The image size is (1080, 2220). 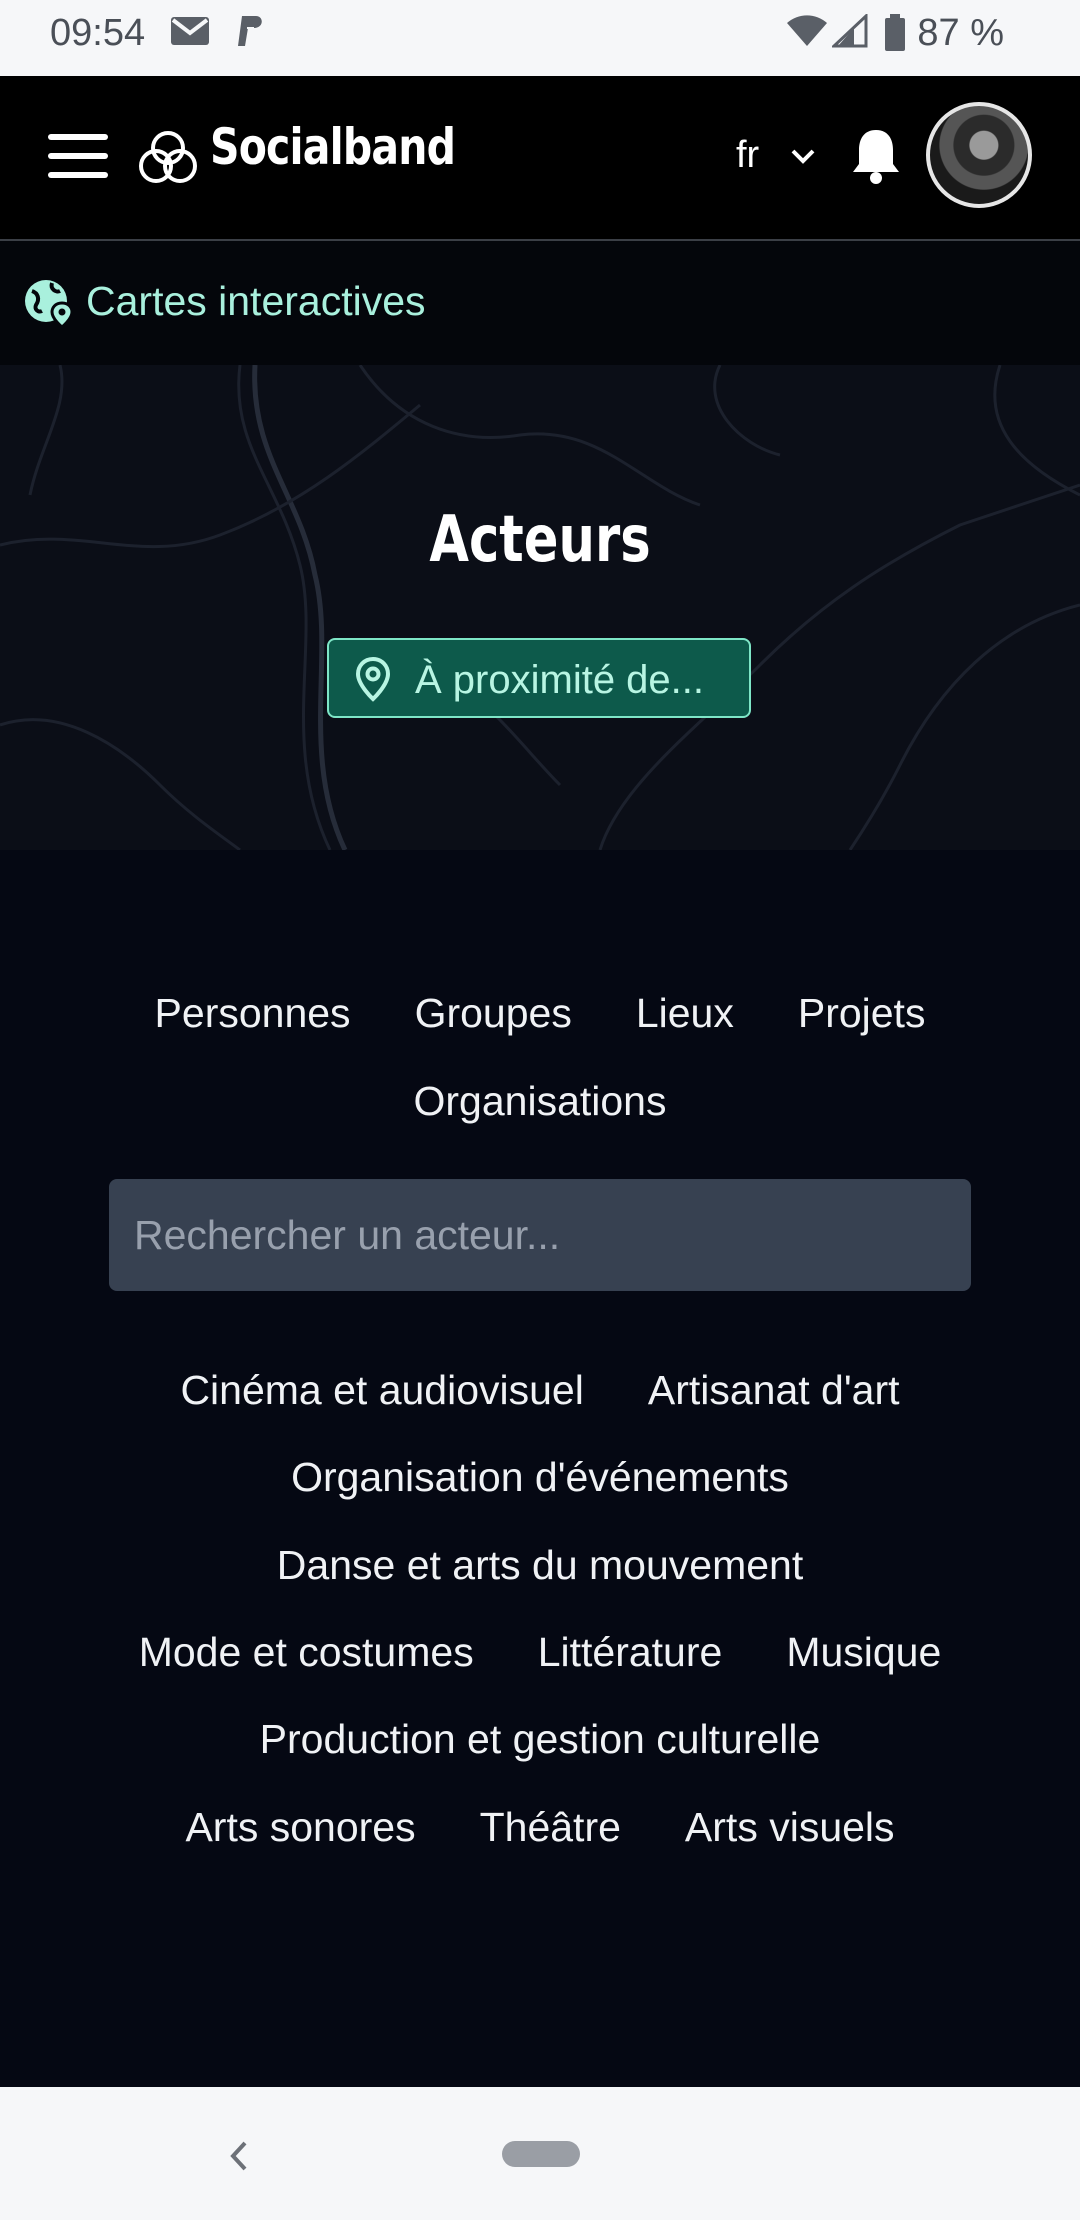 What do you see at coordinates (250, 37) in the screenshot?
I see `paypal-icon` at bounding box center [250, 37].